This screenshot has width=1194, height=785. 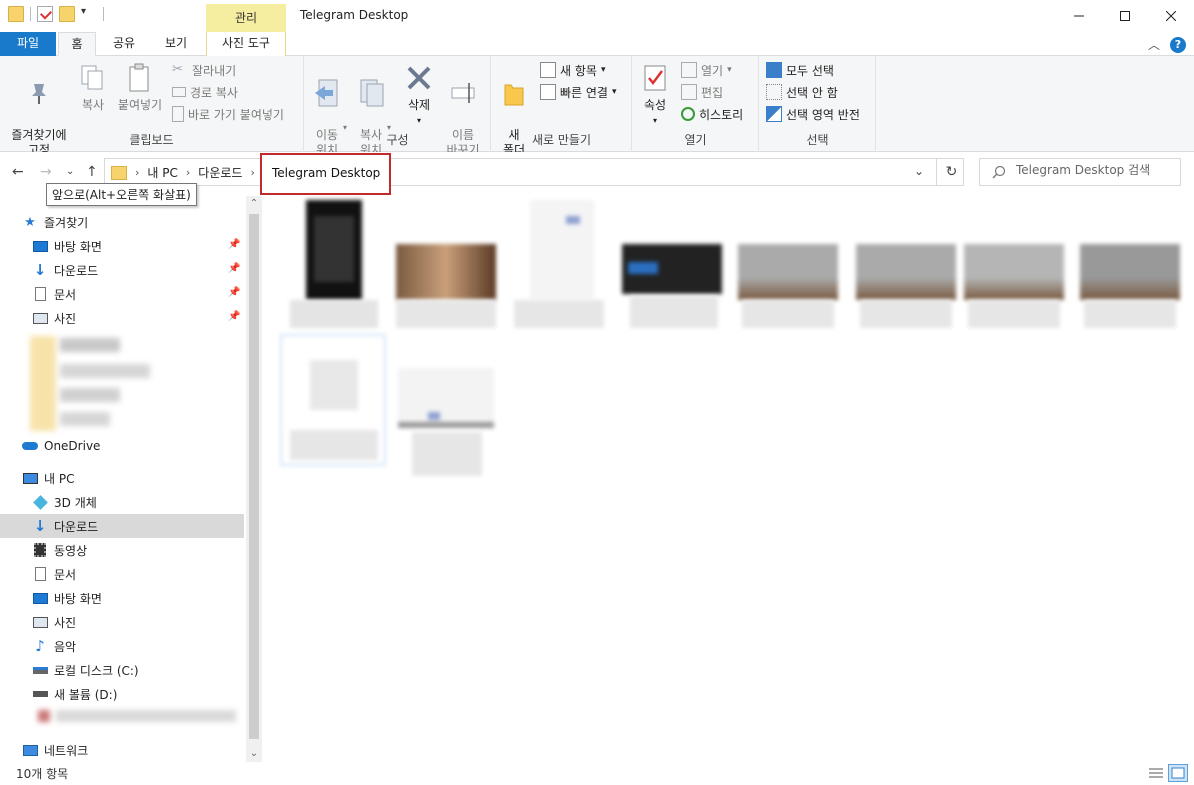 I want to click on details-view-button, so click(x=1156, y=773).